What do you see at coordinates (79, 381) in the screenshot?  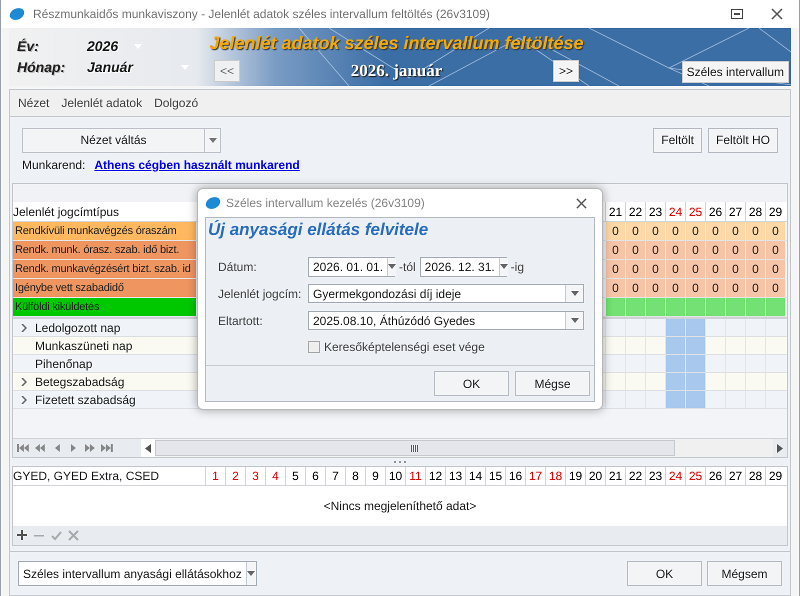 I see `tree-item: Betegszabadság` at bounding box center [79, 381].